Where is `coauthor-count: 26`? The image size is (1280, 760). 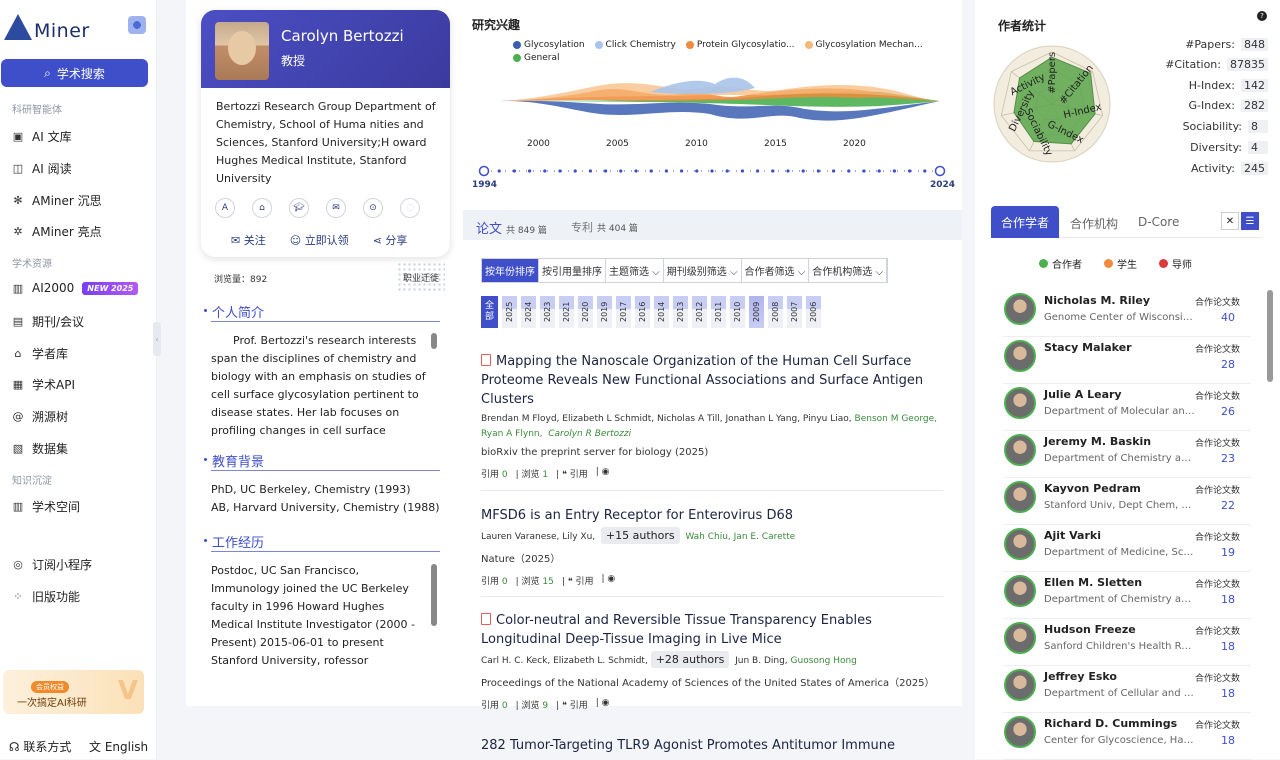
coauthor-count: 26 is located at coordinates (1228, 411).